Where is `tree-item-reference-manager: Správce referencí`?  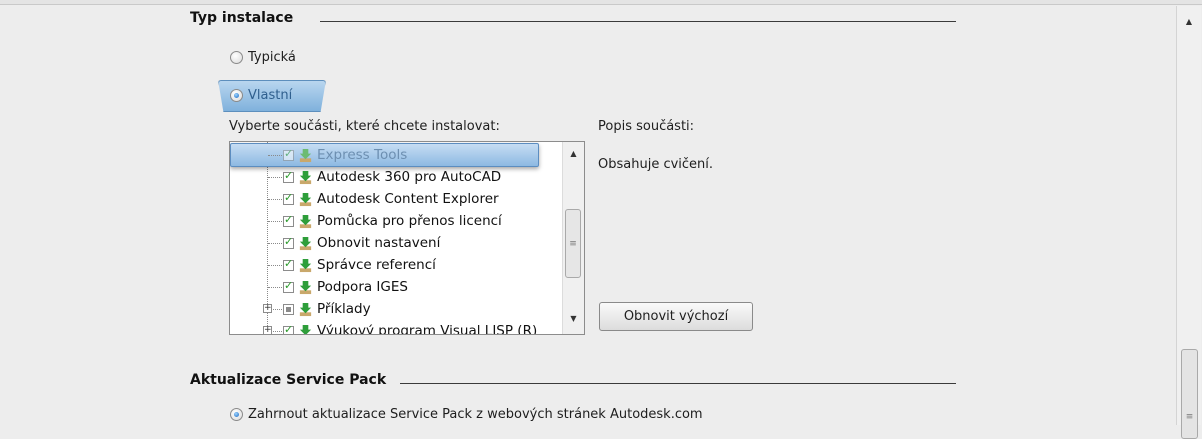
tree-item-reference-manager: Správce referencí is located at coordinates (359, 265).